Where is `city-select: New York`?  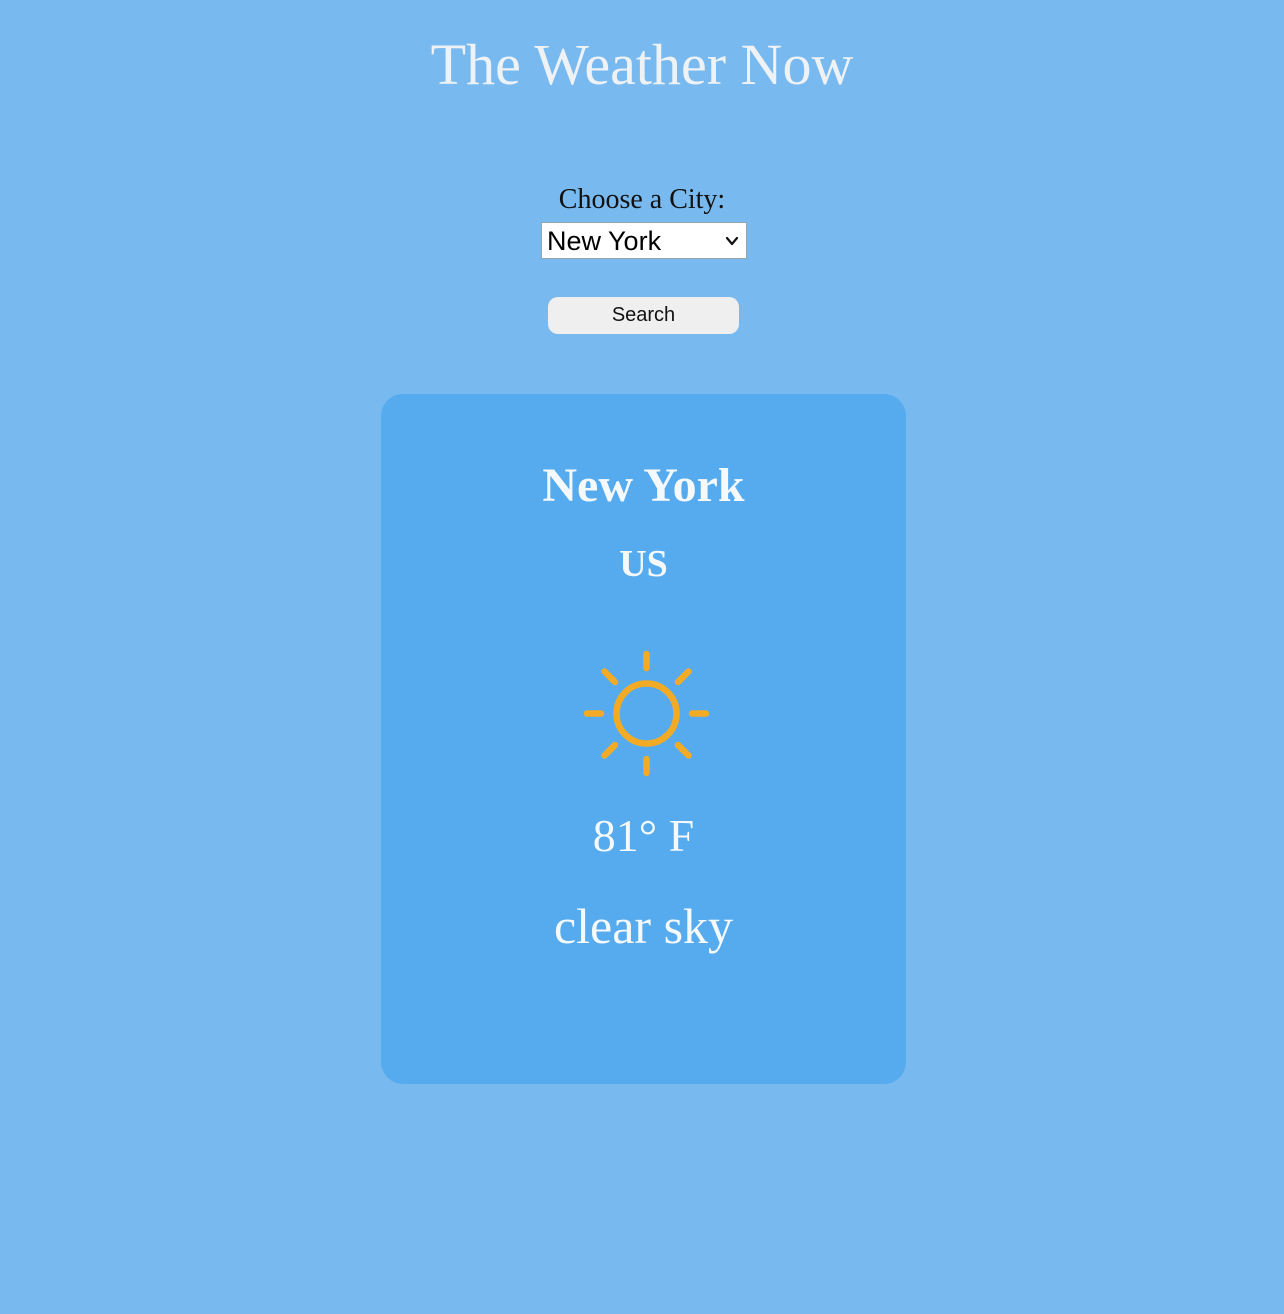
city-select: New York is located at coordinates (644, 240).